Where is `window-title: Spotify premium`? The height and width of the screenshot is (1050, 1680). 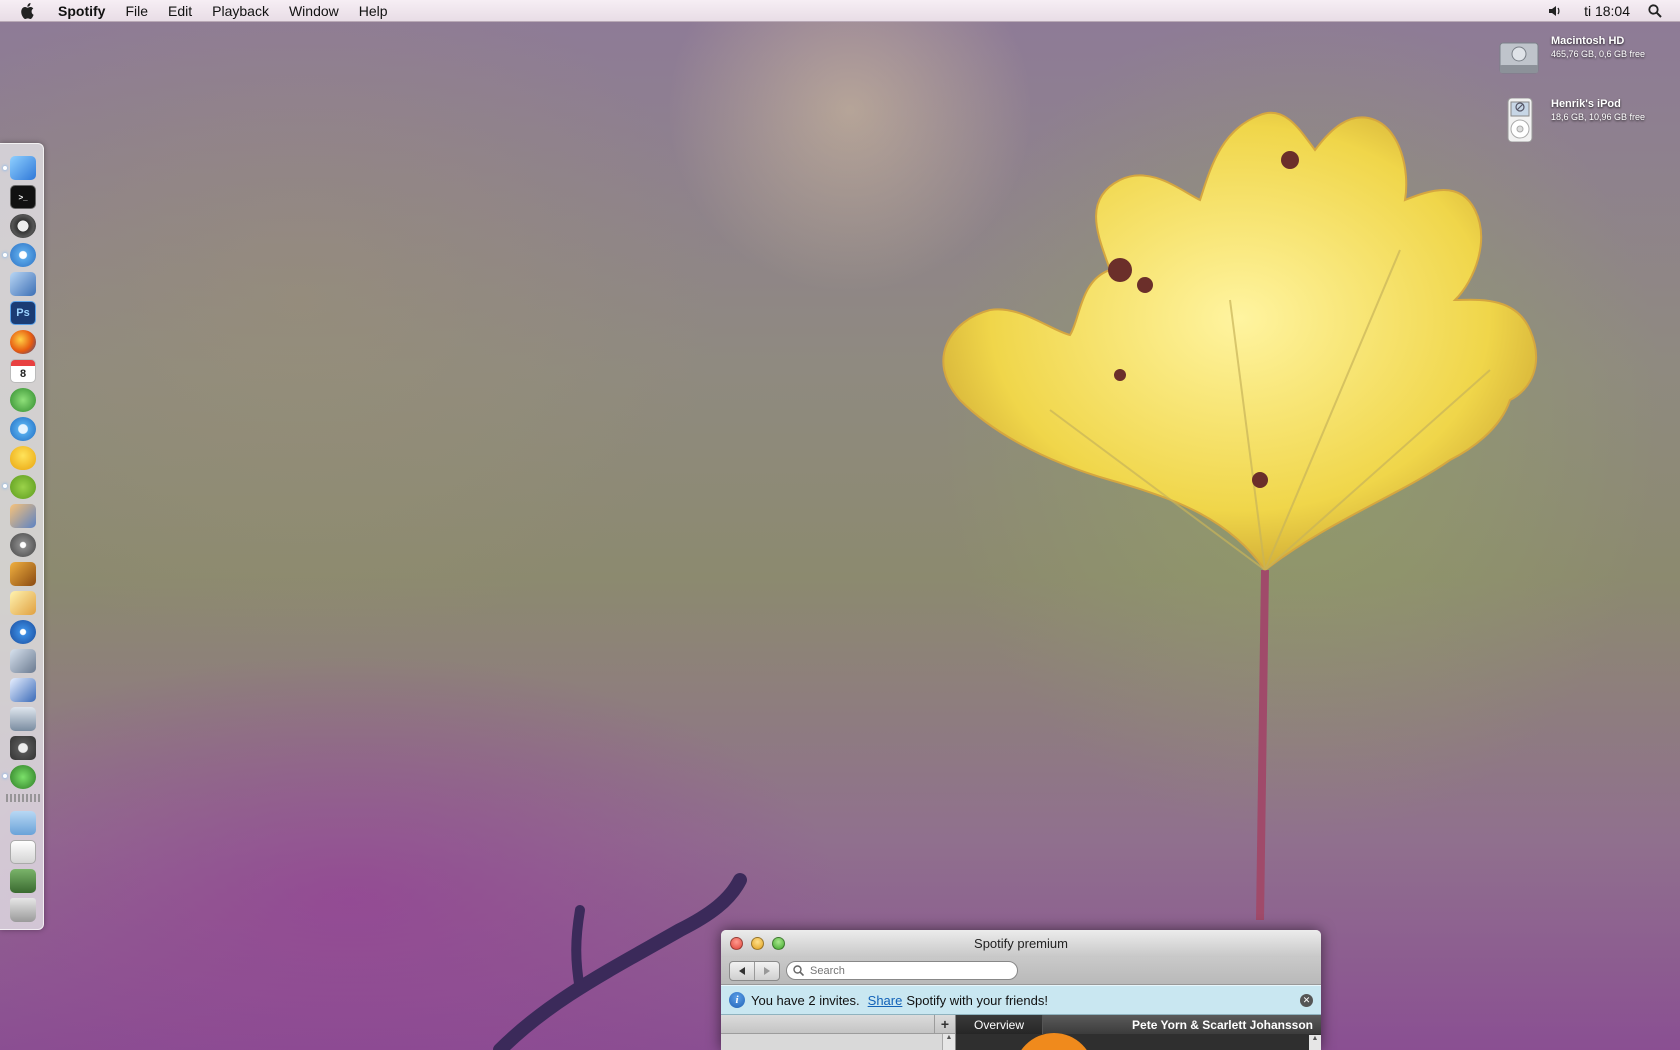 window-title: Spotify premium is located at coordinates (1021, 943).